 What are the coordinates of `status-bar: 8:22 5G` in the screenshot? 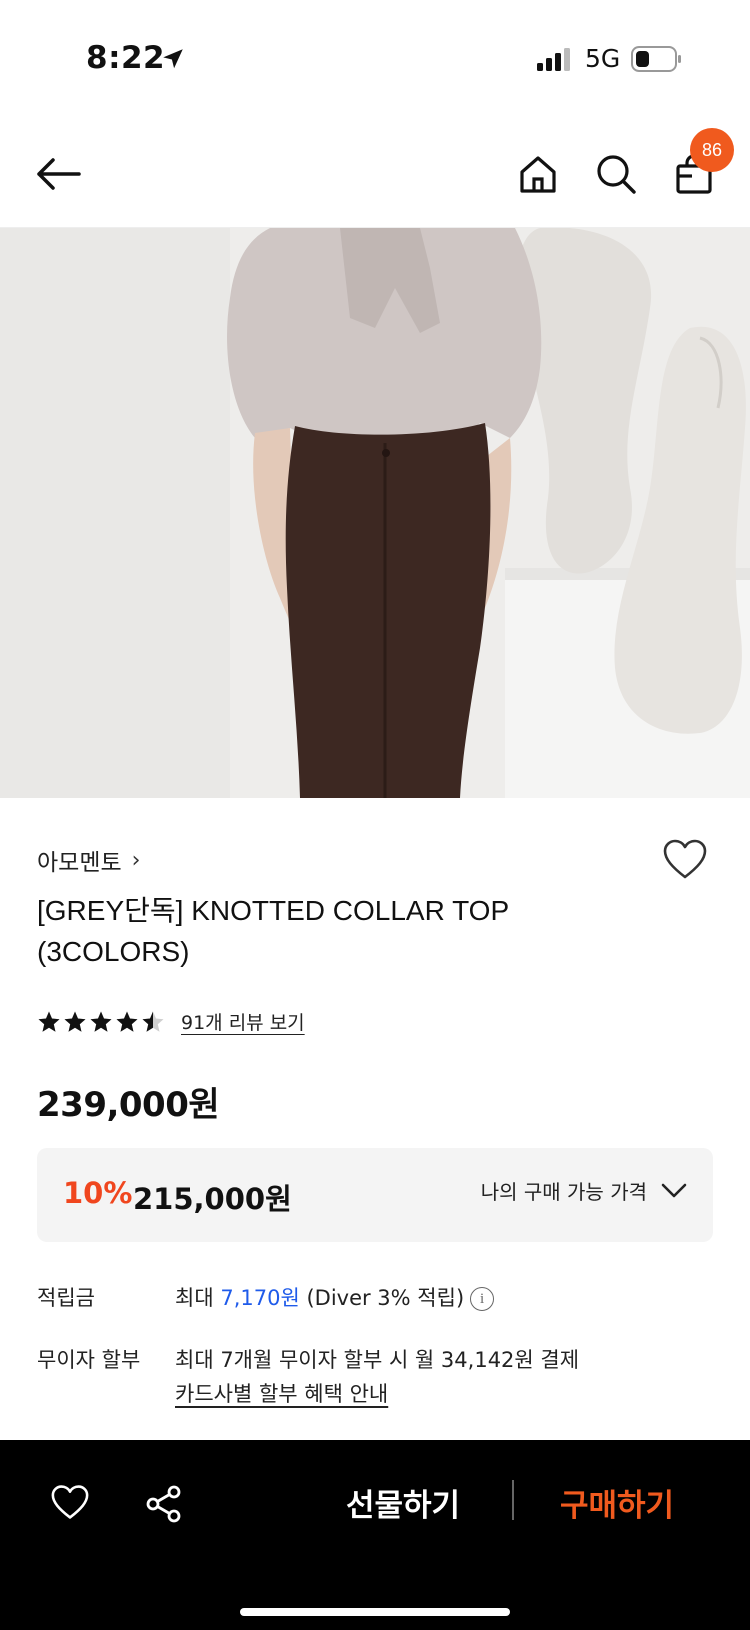 It's located at (375, 55).